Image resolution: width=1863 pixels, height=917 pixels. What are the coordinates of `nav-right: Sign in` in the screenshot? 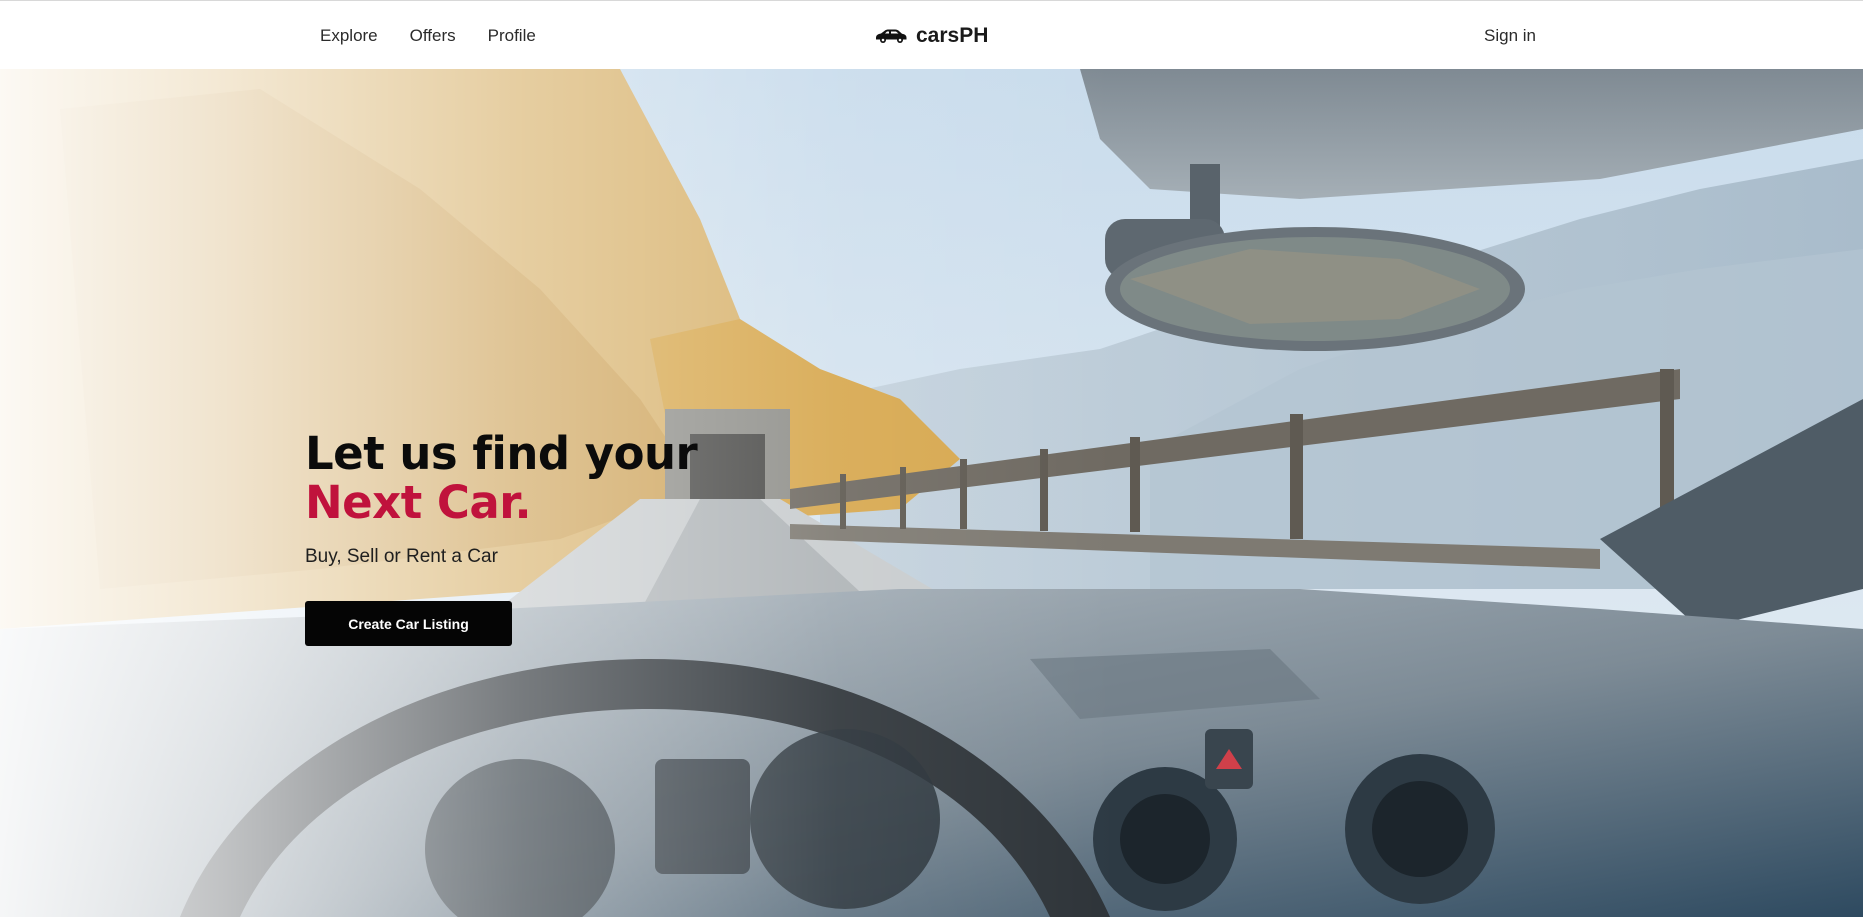 It's located at (1510, 35).